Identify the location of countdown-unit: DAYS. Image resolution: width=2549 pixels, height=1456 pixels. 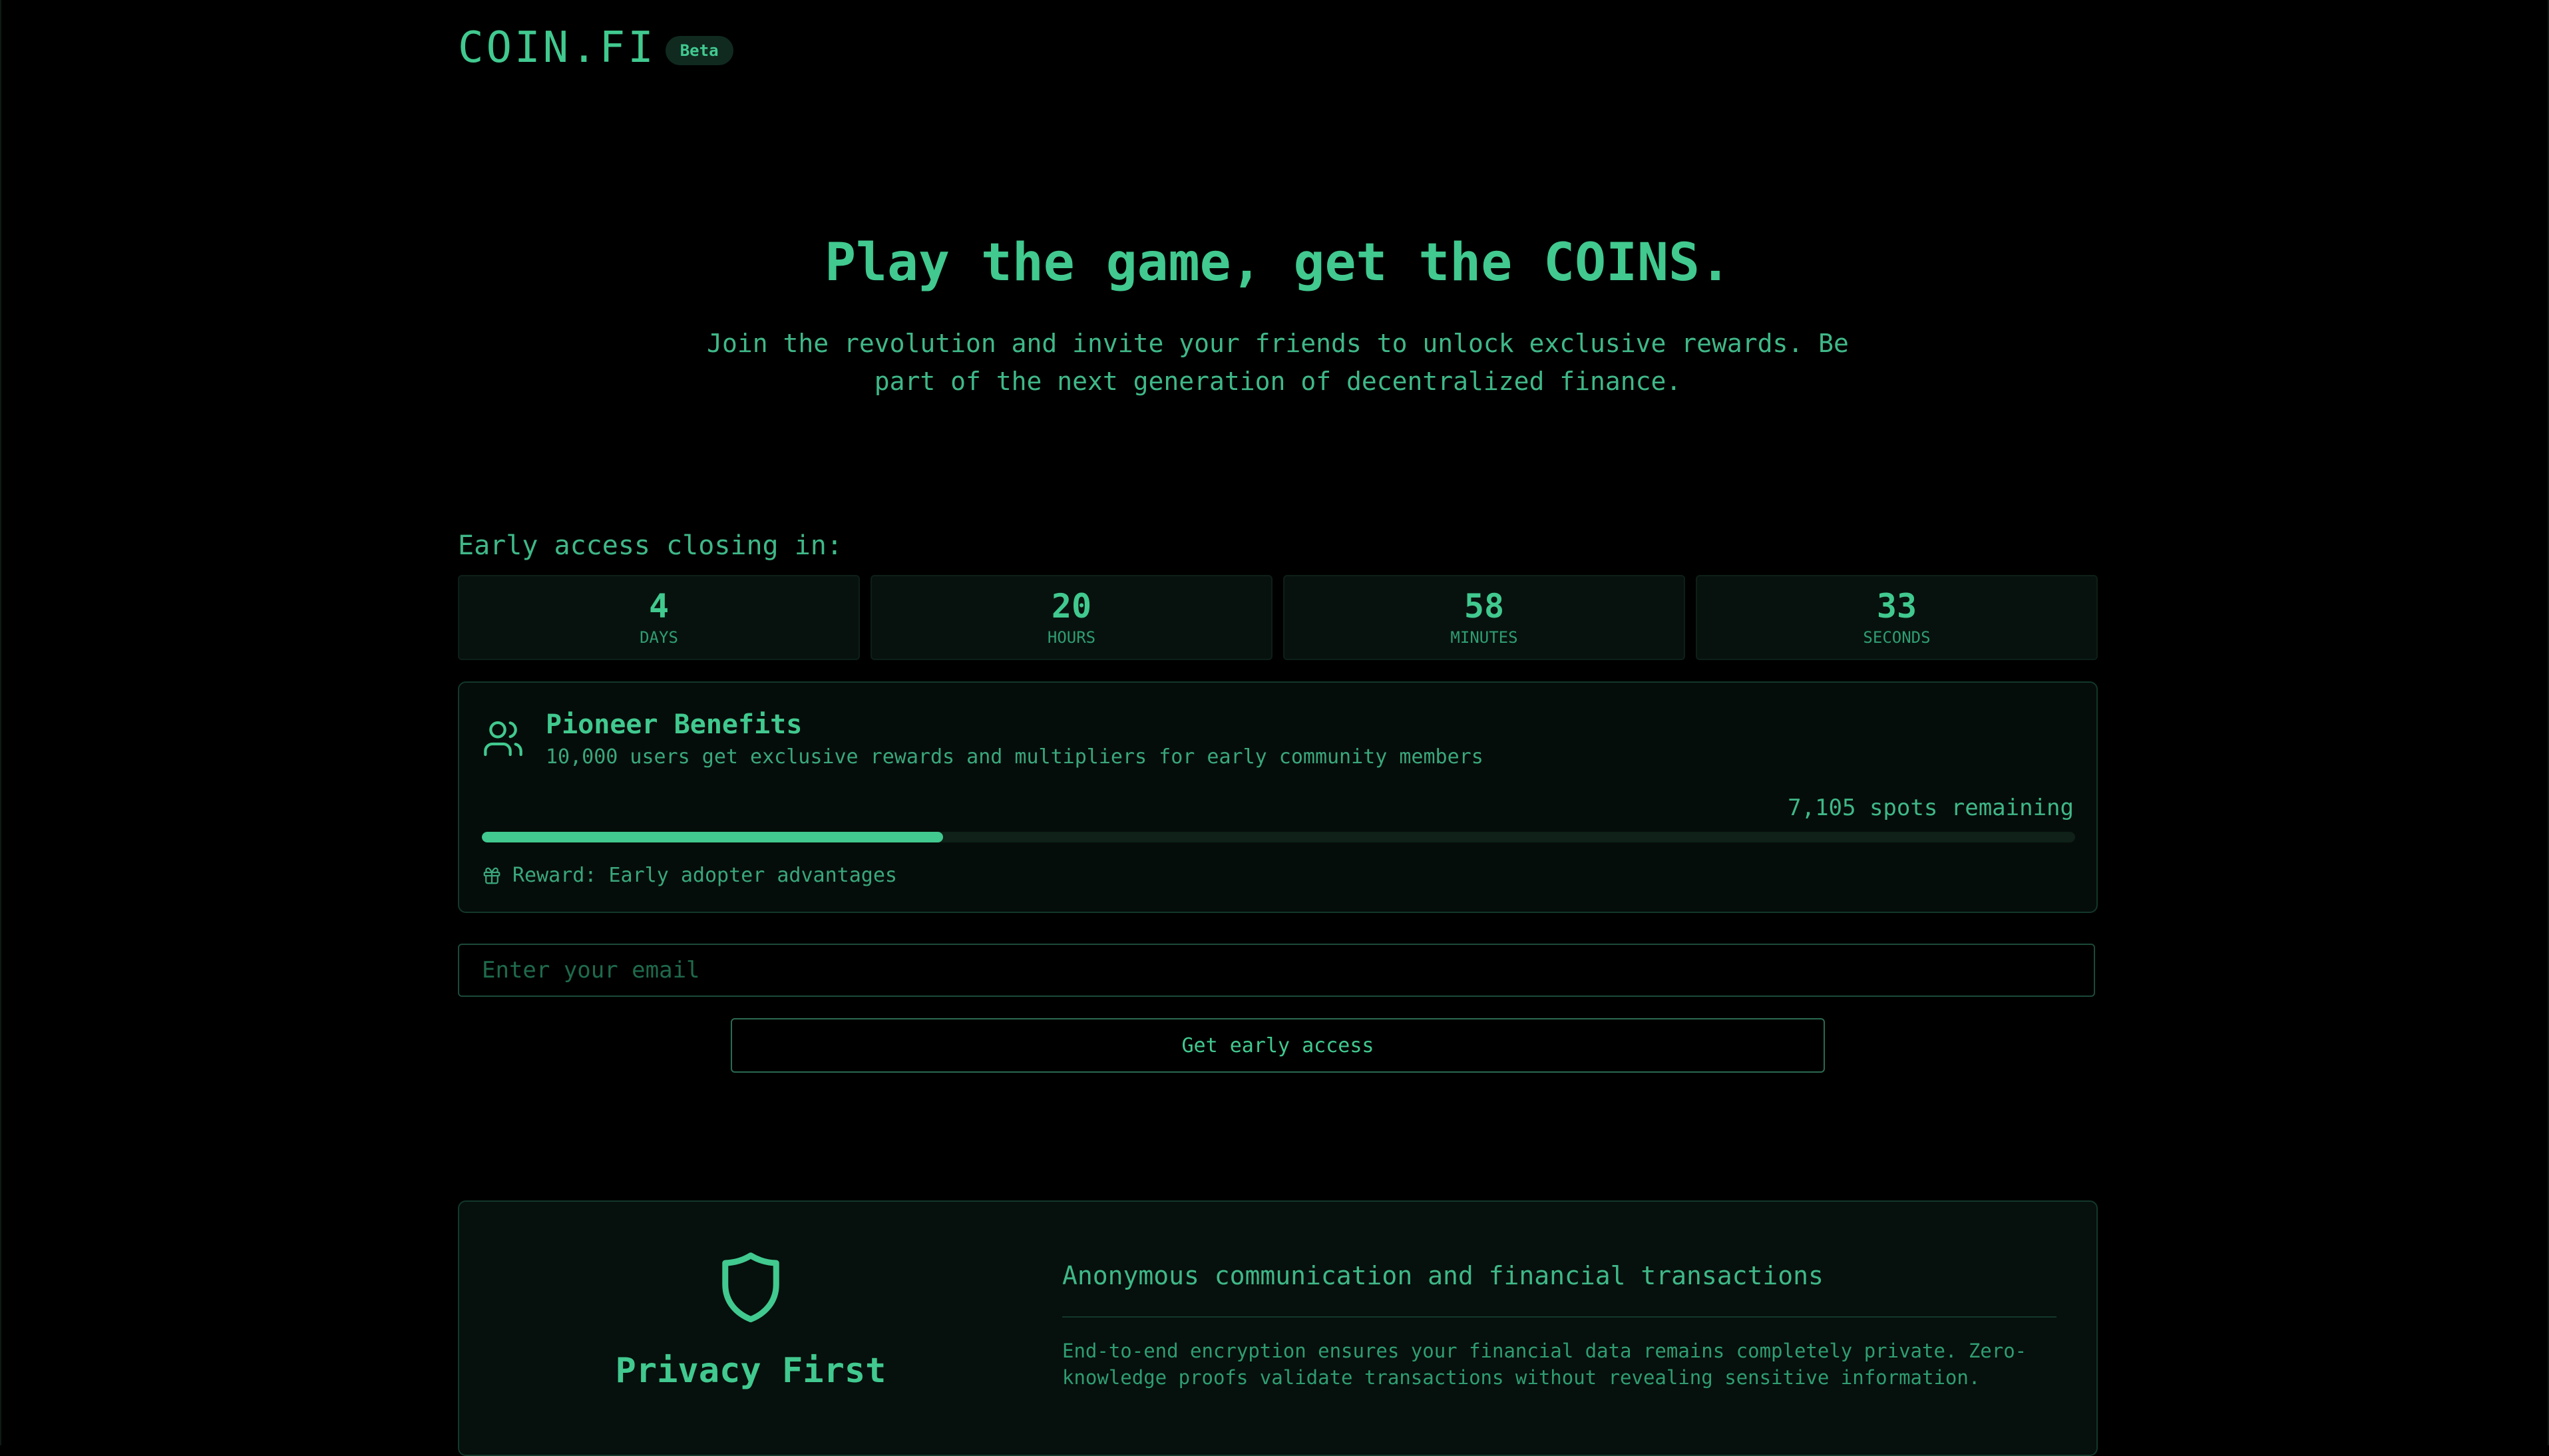
(659, 637).